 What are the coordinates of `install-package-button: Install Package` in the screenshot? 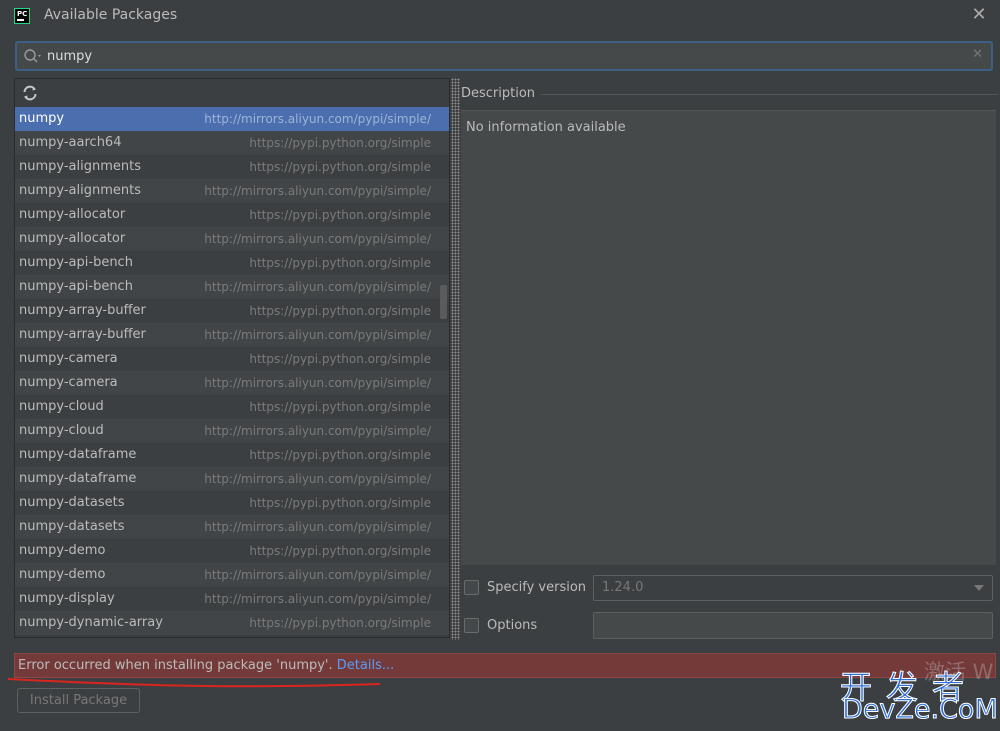 It's located at (78, 700).